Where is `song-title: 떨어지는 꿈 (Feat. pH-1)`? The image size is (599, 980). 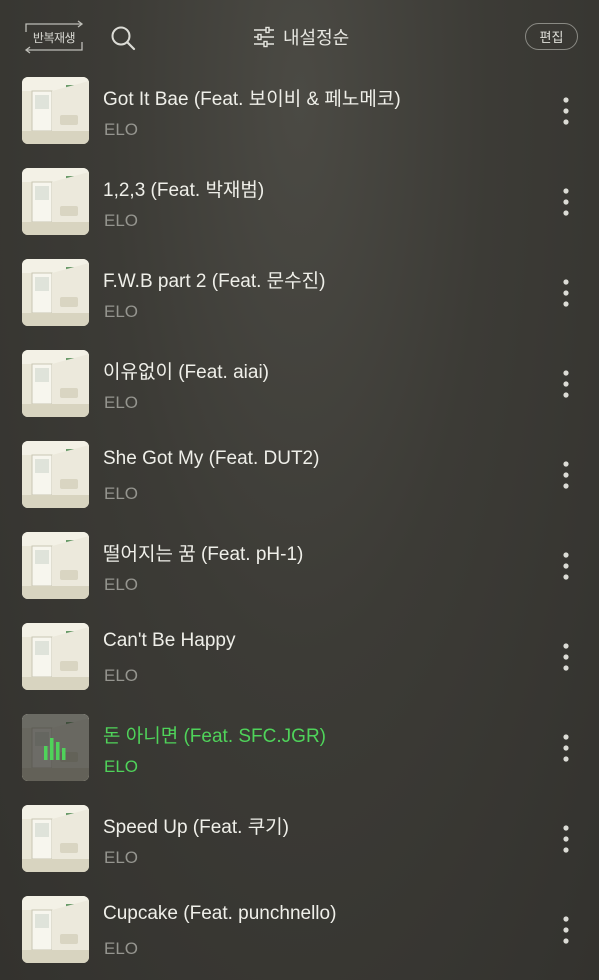 song-title: 떨어지는 꿈 (Feat. pH-1) is located at coordinates (203, 554).